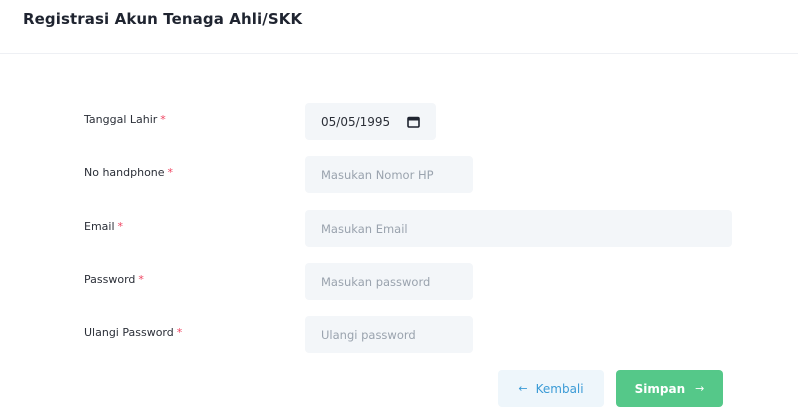 Image resolution: width=798 pixels, height=407 pixels. Describe the element at coordinates (559, 388) in the screenshot. I see `back-button-label: Kembali` at that location.